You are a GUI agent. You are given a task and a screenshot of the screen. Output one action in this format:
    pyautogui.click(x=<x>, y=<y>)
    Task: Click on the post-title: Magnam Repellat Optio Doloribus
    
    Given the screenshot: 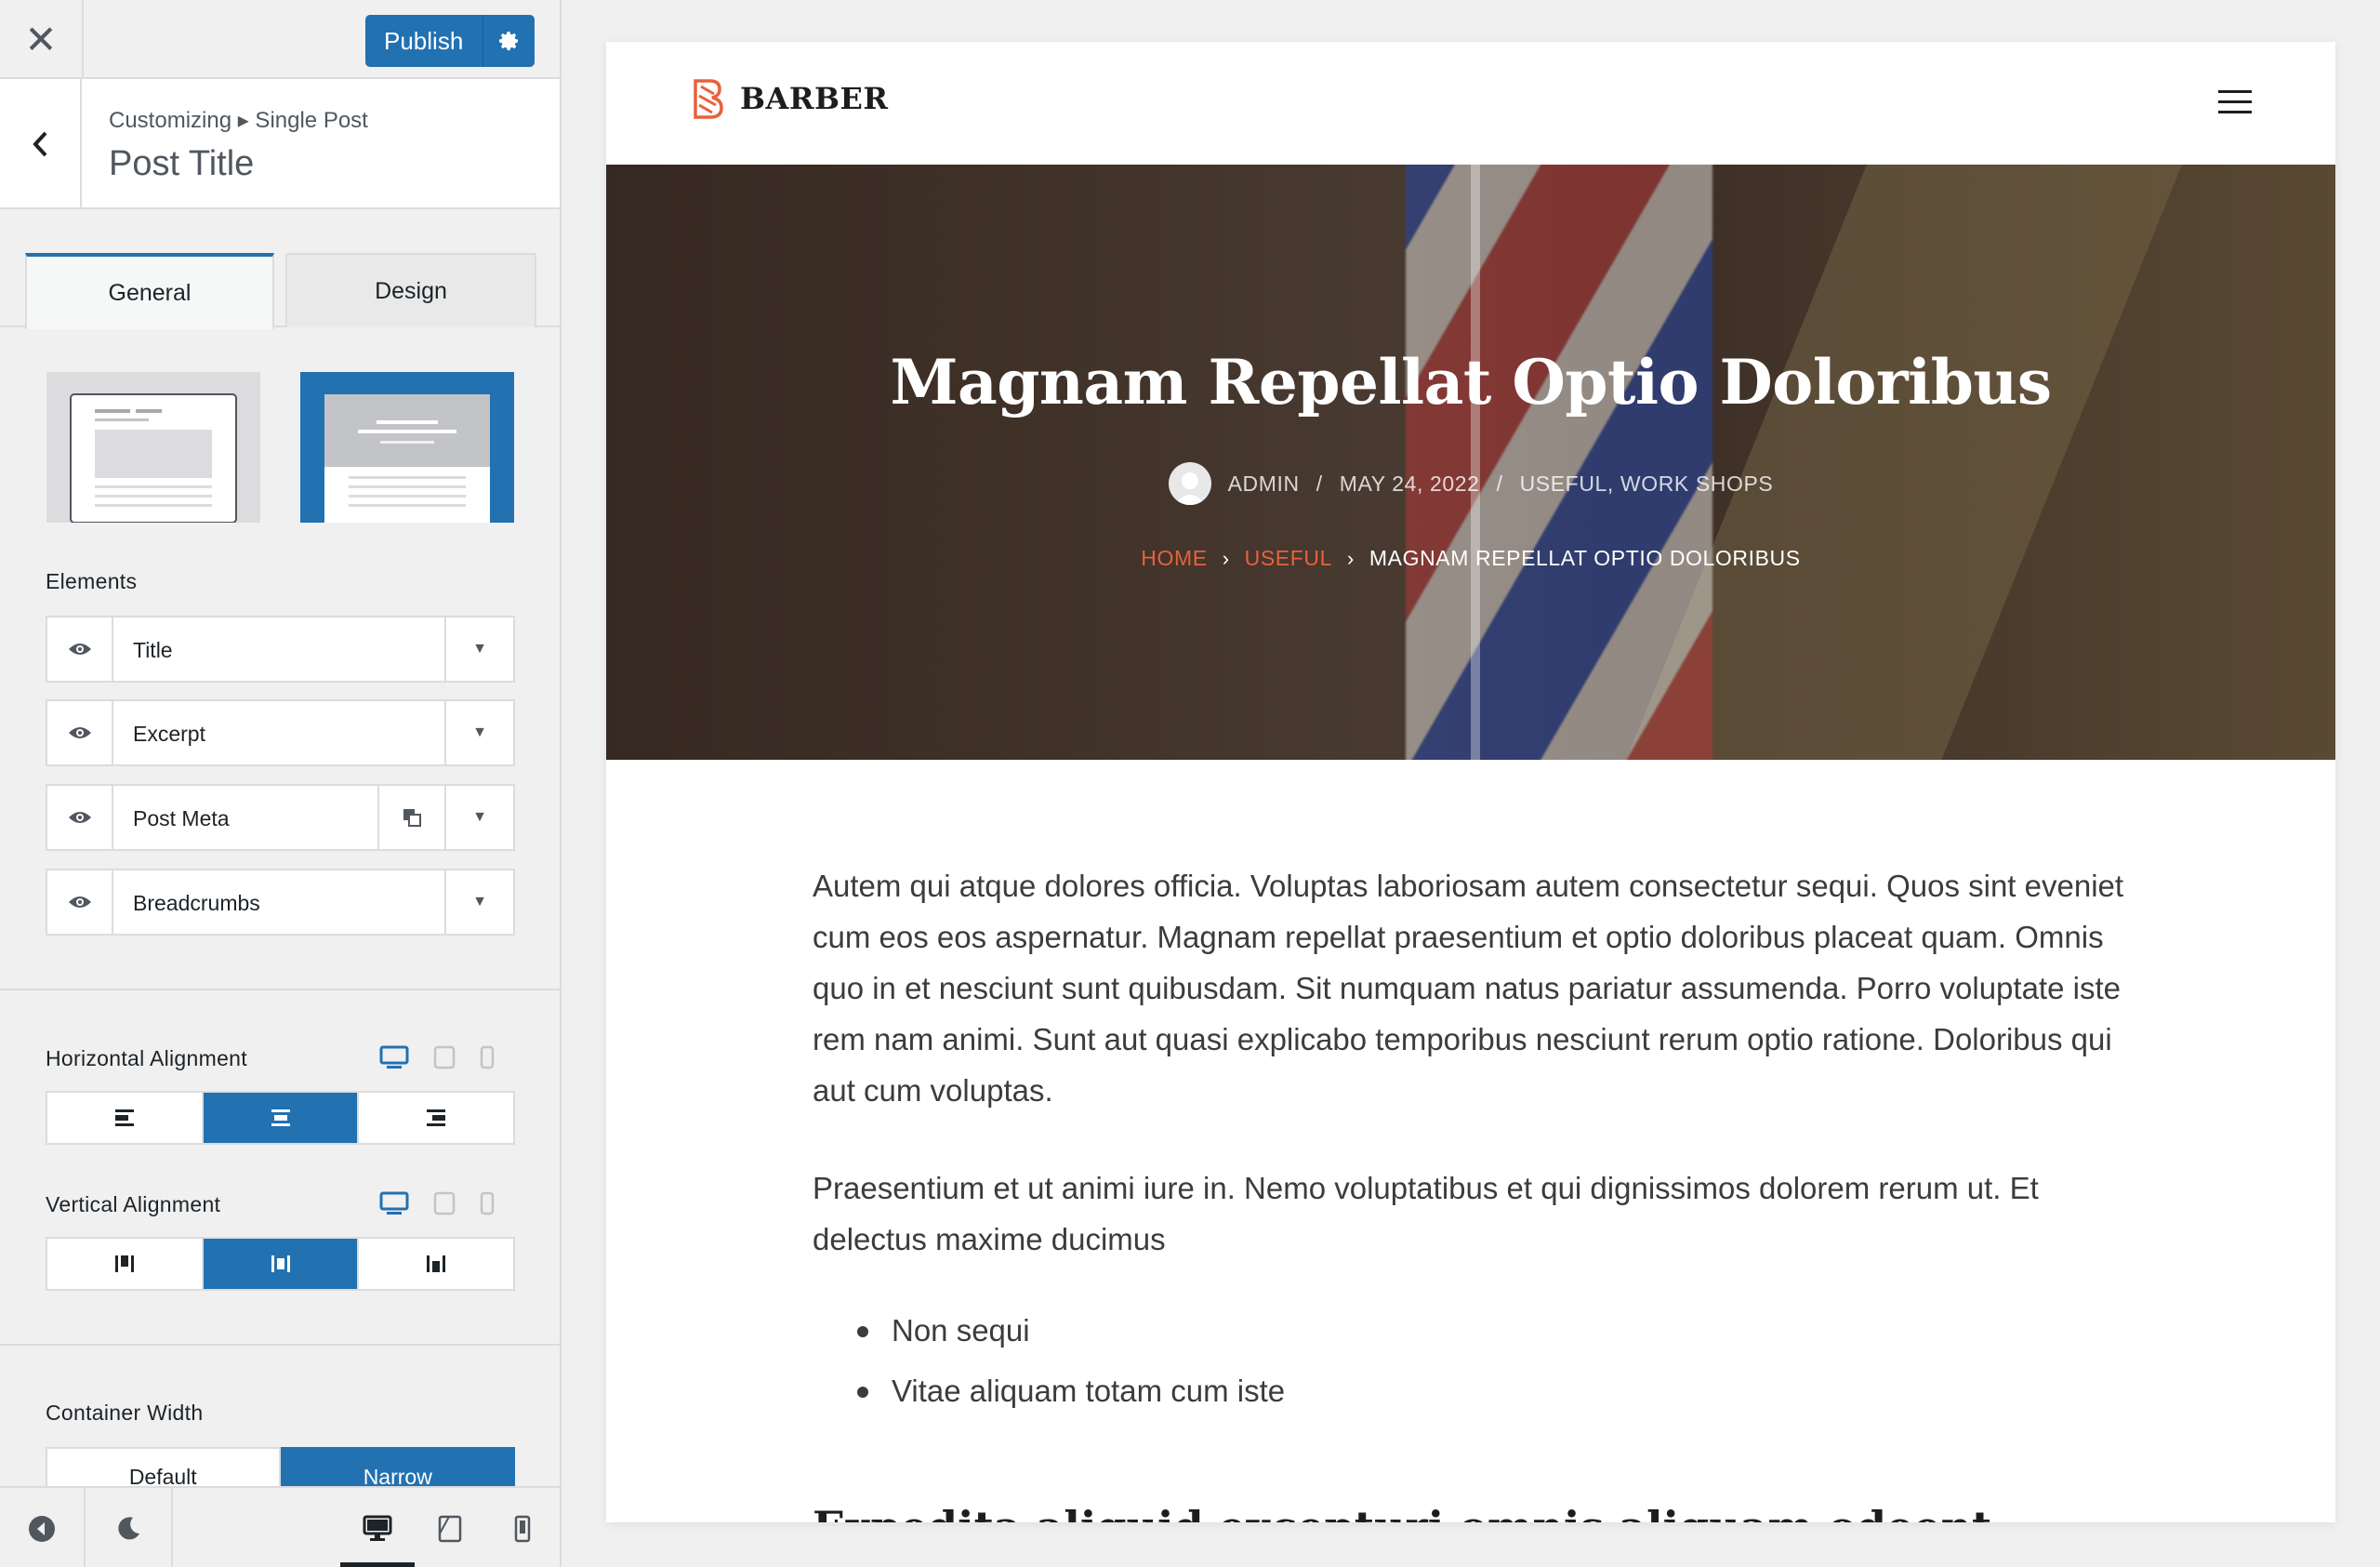 What is the action you would take?
    pyautogui.click(x=1471, y=382)
    